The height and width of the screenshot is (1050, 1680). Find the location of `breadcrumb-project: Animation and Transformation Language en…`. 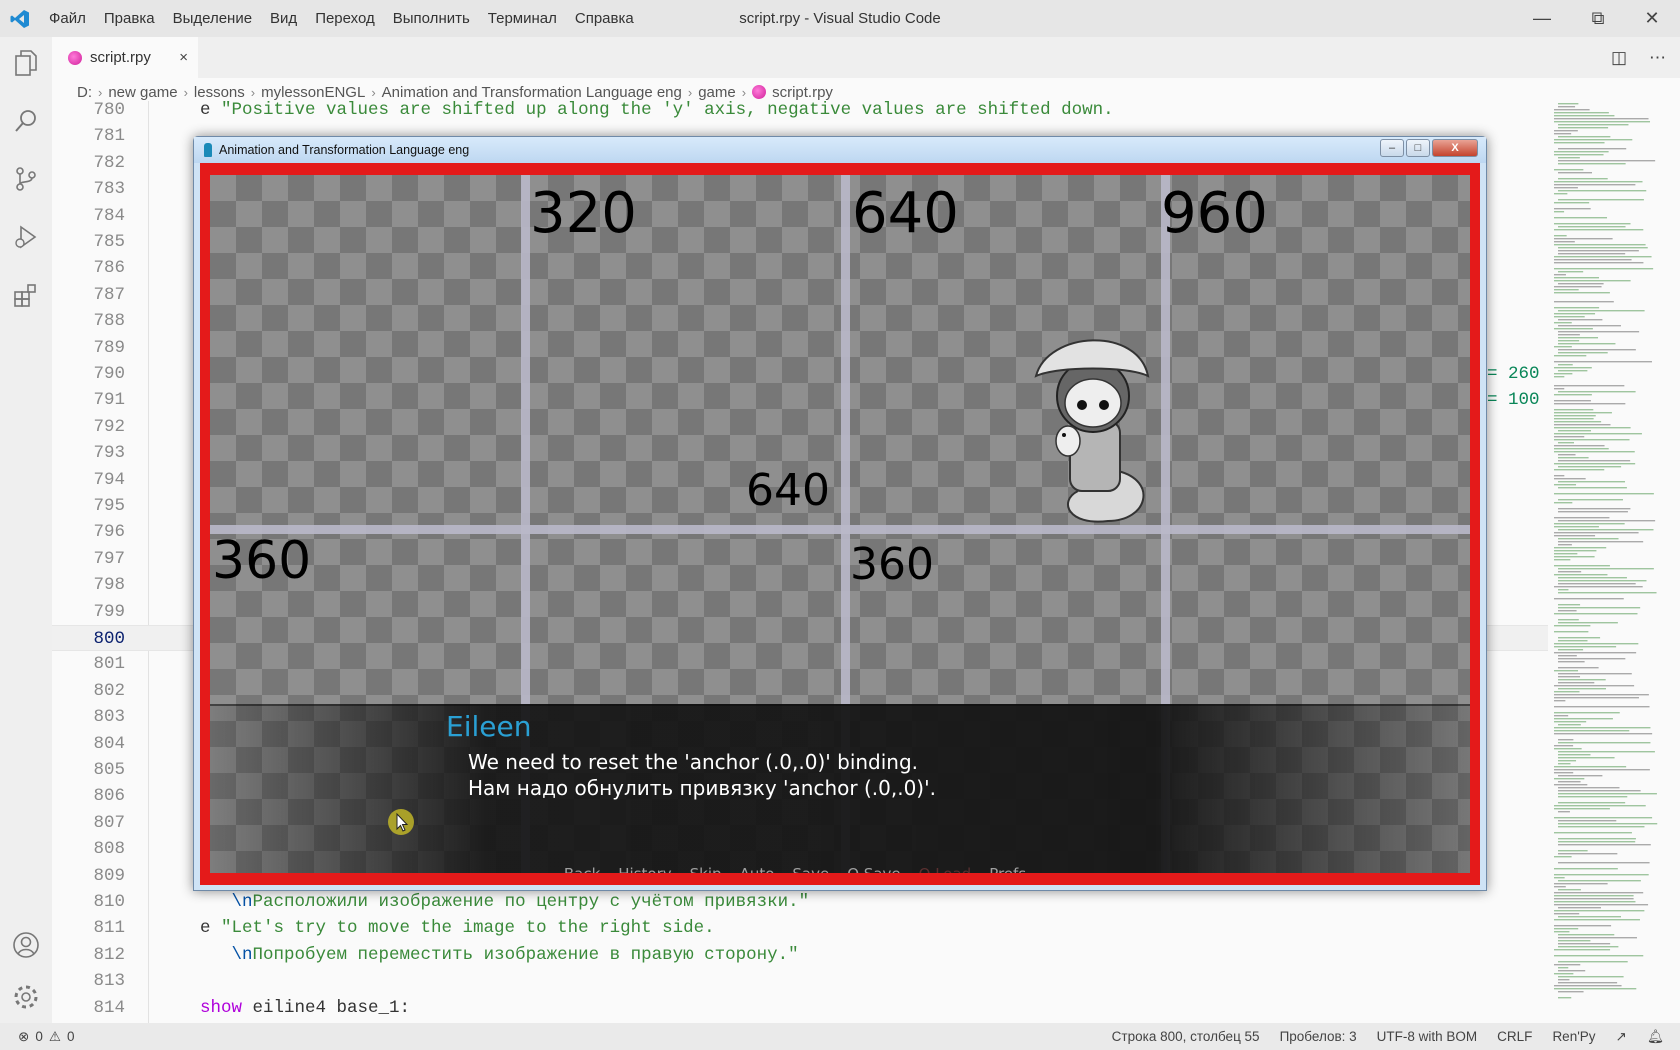

breadcrumb-project: Animation and Transformation Language en… is located at coordinates (532, 92).